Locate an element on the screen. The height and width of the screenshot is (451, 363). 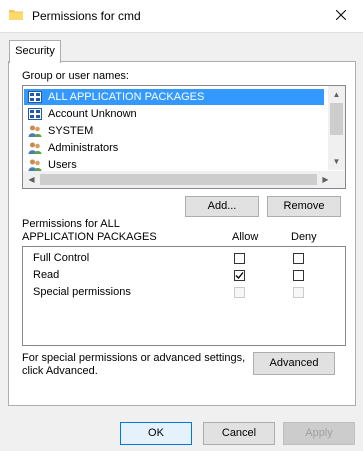
window-title: Permissions for cmd is located at coordinates (86, 16).